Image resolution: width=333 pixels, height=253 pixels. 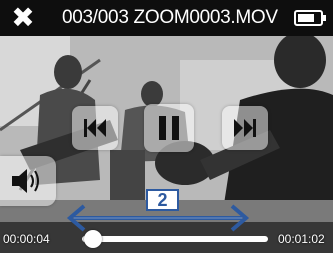 I want to click on next-icon, so click(x=245, y=128).